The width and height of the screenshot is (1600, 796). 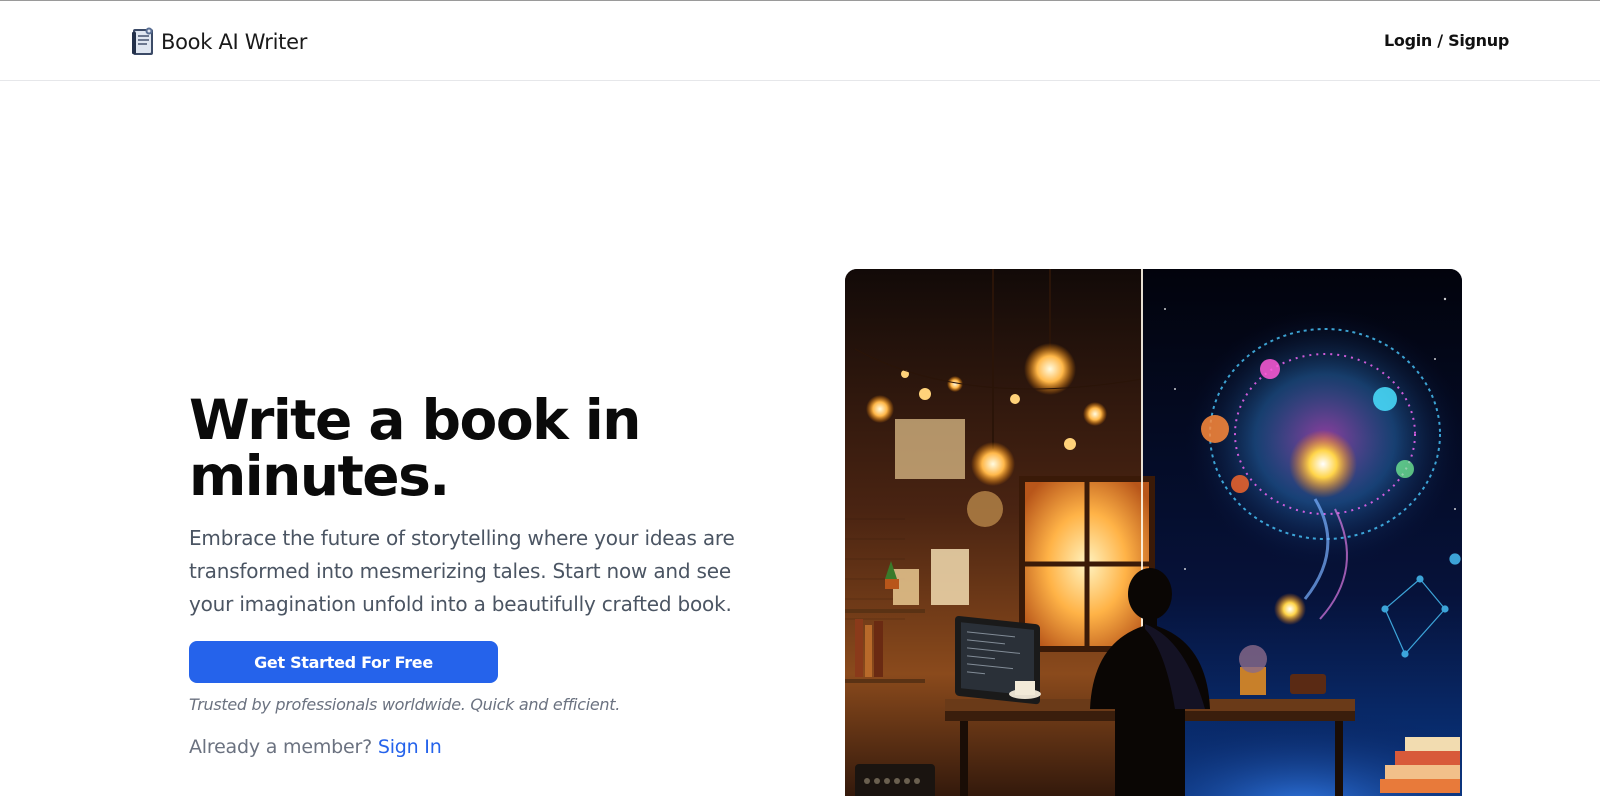 I want to click on hero-title-line1: Write a book in, so click(x=415, y=420).